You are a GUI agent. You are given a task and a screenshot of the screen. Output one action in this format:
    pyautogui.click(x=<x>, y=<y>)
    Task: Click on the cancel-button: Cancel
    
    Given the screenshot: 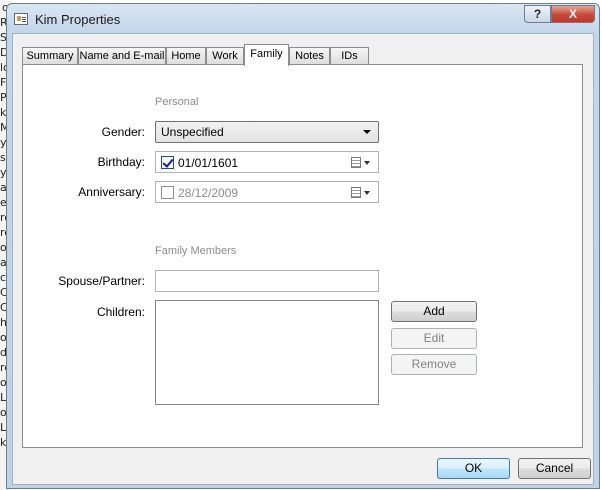 What is the action you would take?
    pyautogui.click(x=554, y=468)
    